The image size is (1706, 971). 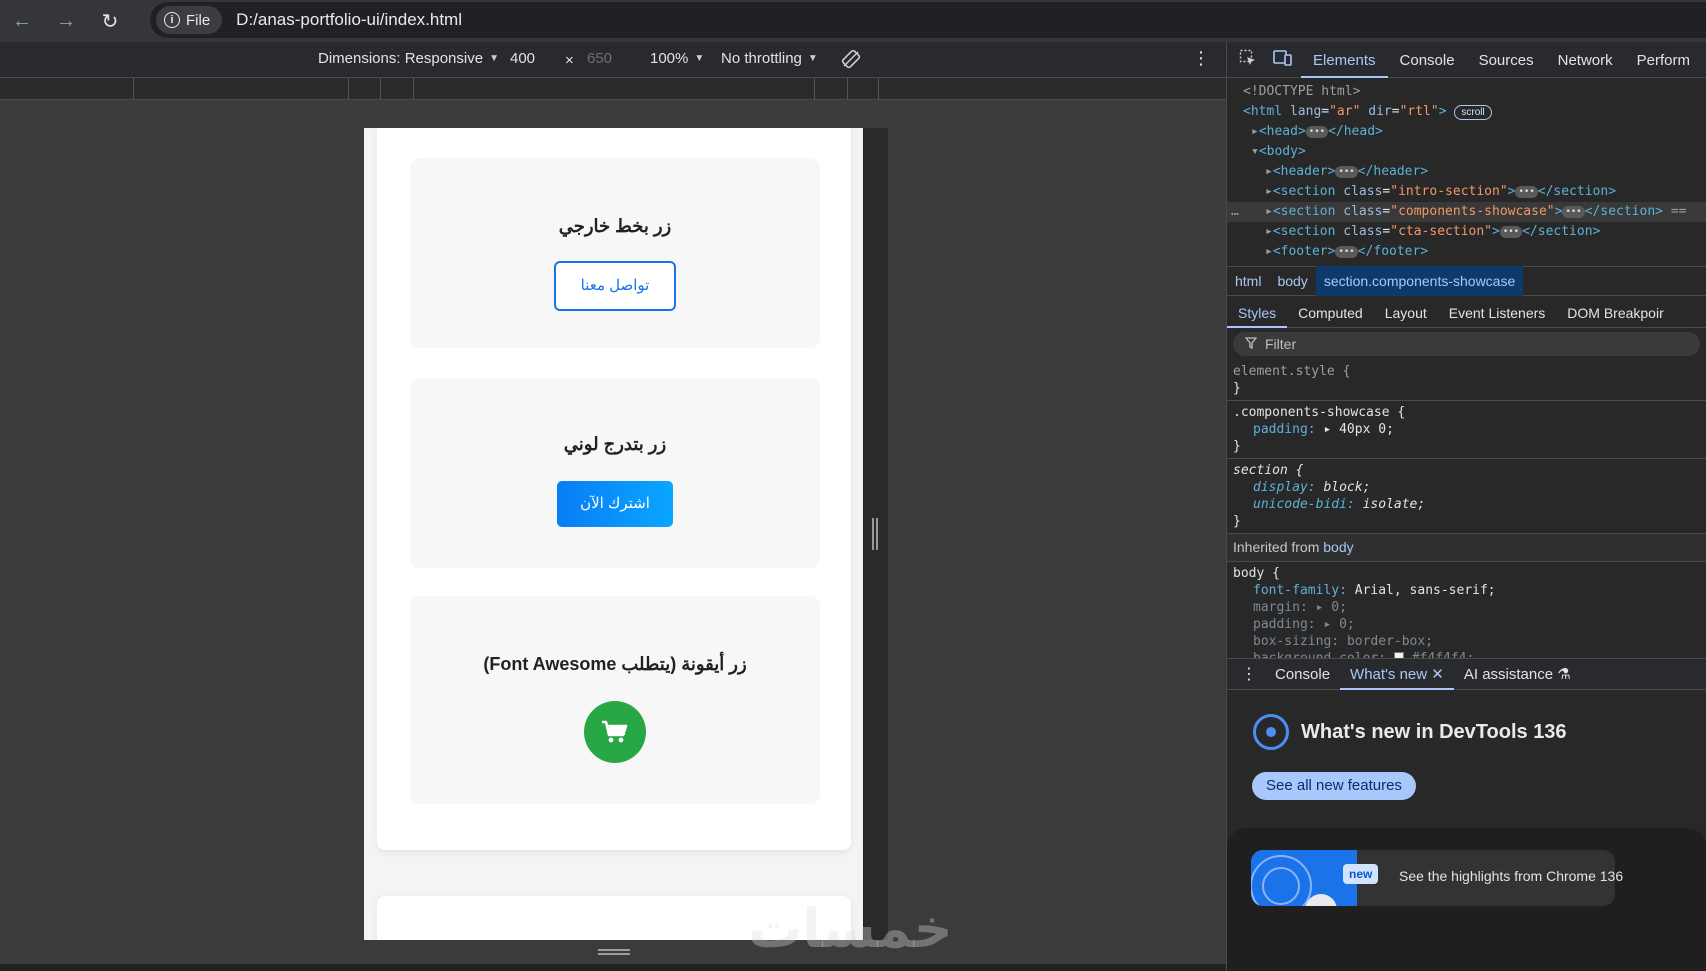 I want to click on file-label: File, so click(x=198, y=20).